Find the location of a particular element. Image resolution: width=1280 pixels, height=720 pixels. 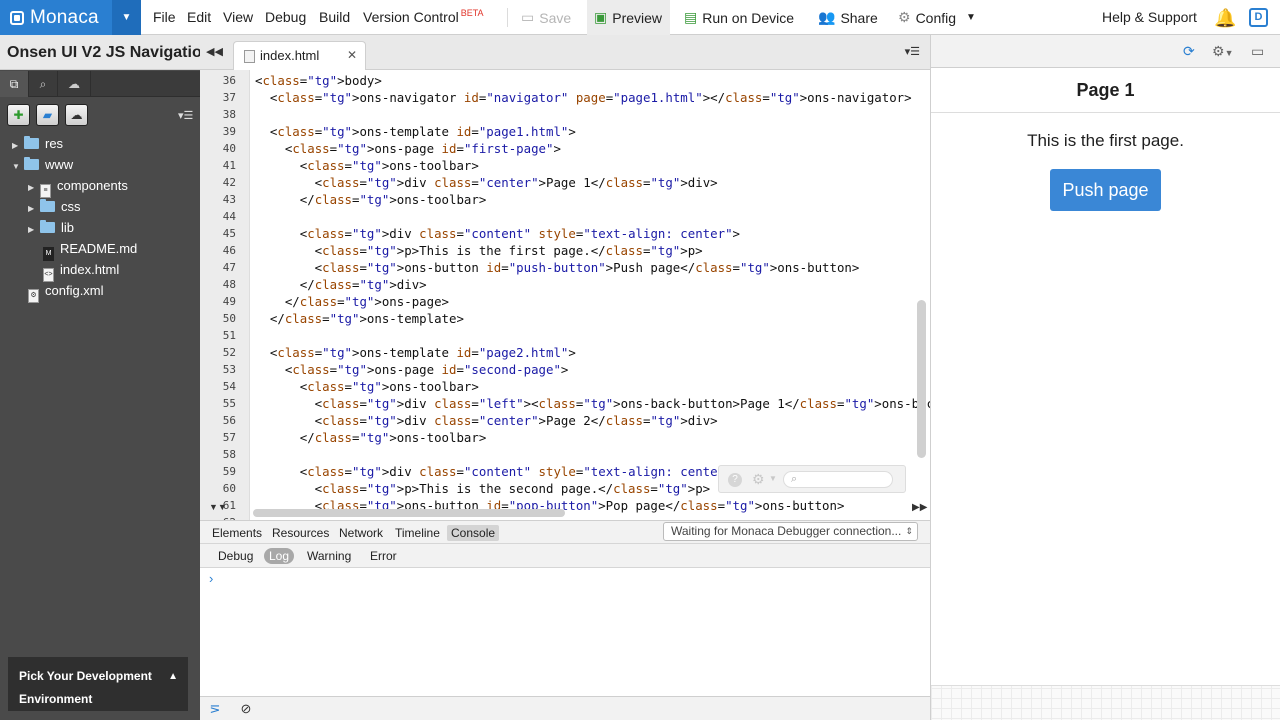

tree-item-lib: ▶ lib is located at coordinates (51, 227).